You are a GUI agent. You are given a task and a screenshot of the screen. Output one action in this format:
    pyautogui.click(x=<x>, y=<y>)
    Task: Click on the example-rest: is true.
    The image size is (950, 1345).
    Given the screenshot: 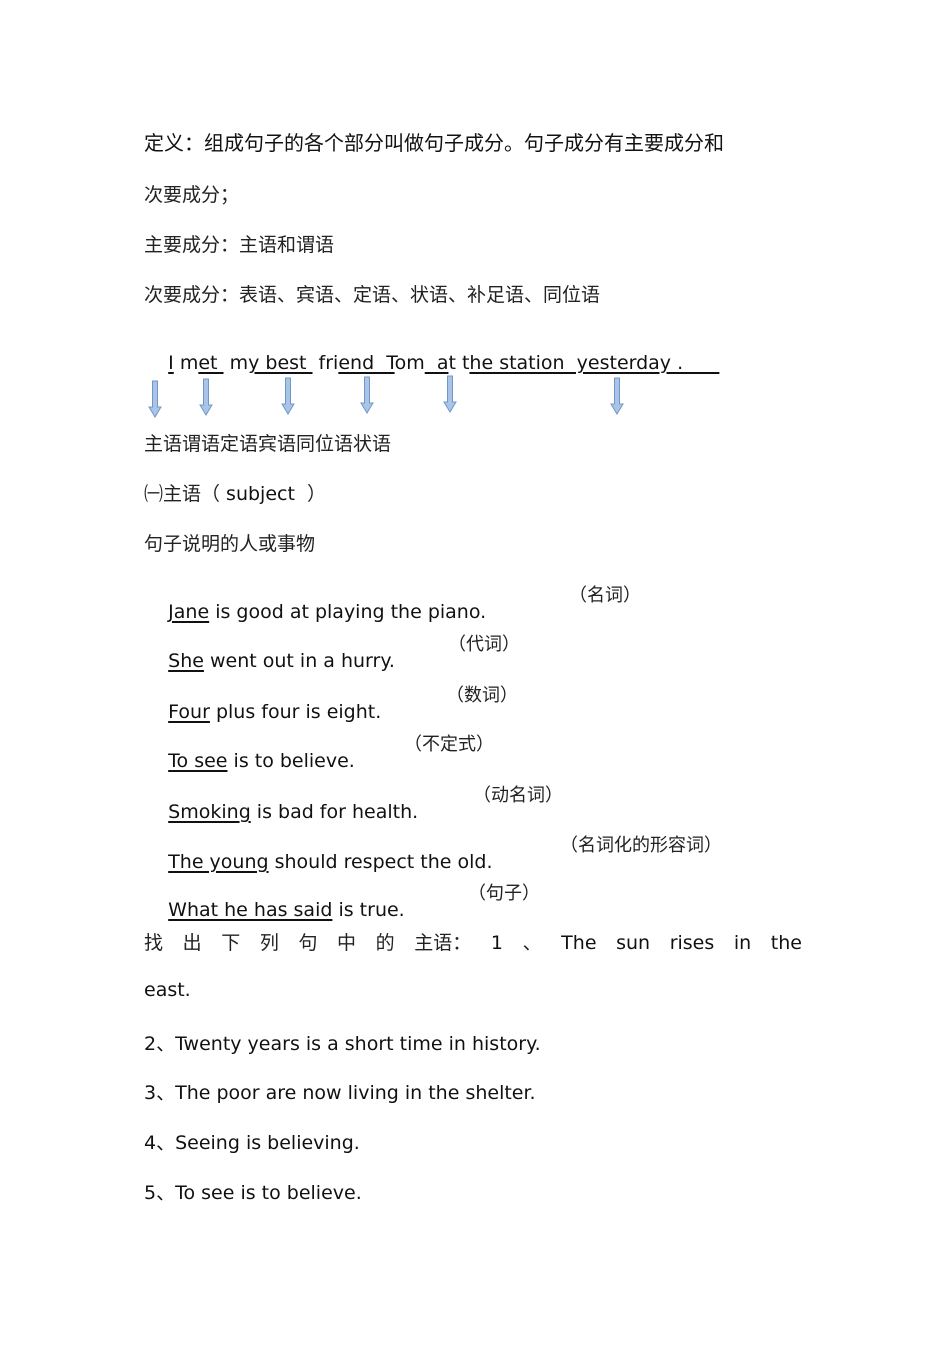 What is the action you would take?
    pyautogui.click(x=368, y=910)
    